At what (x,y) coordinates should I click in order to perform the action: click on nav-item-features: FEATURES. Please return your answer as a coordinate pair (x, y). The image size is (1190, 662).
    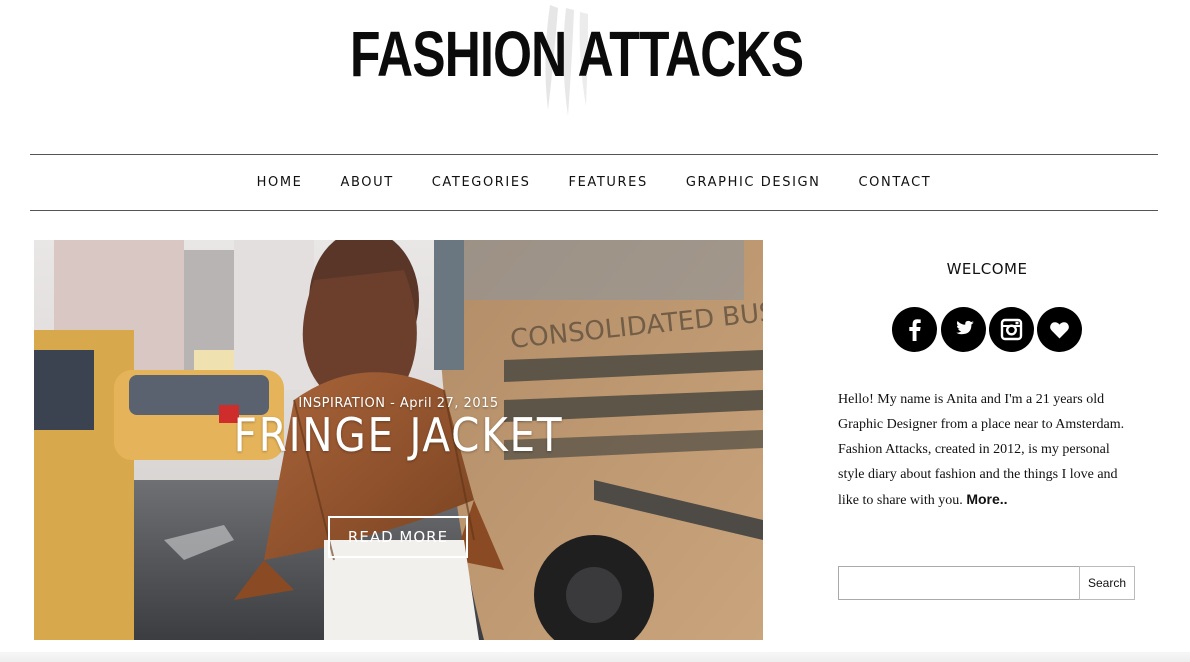
    Looking at the image, I should click on (608, 182).